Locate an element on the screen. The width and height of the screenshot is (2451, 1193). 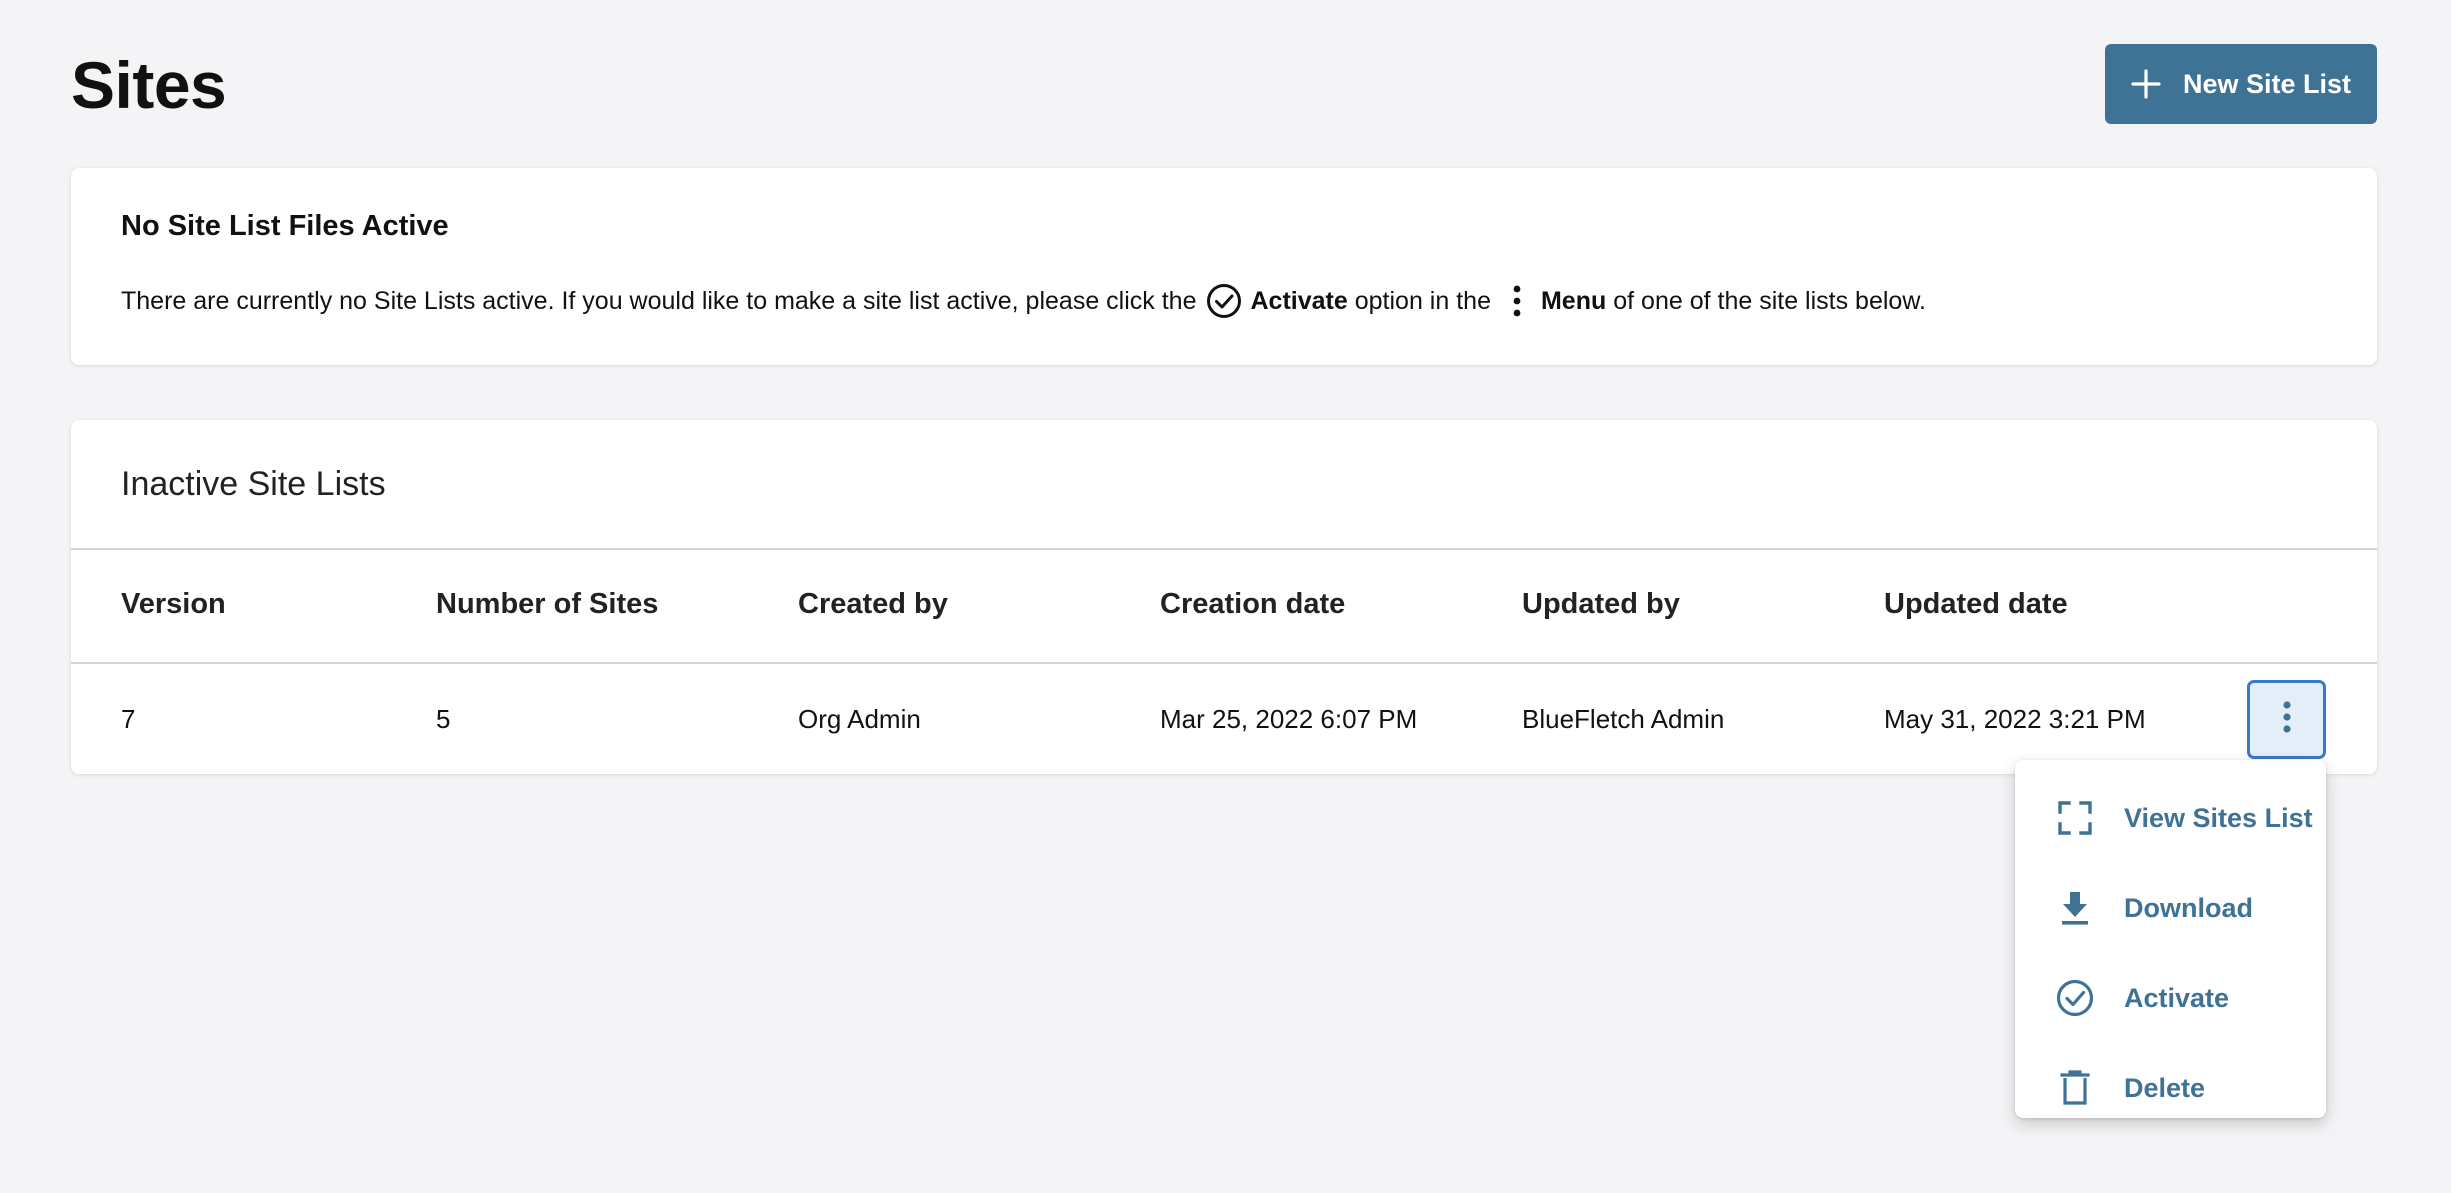
column-header-creation-date: Creation date is located at coordinates (1253, 604).